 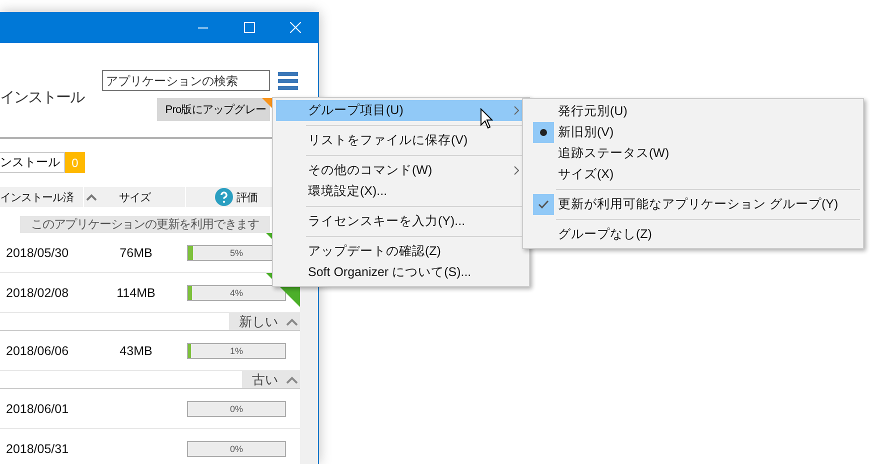 I want to click on upgrade-button: Pro版にアップグレー, so click(x=213, y=109).